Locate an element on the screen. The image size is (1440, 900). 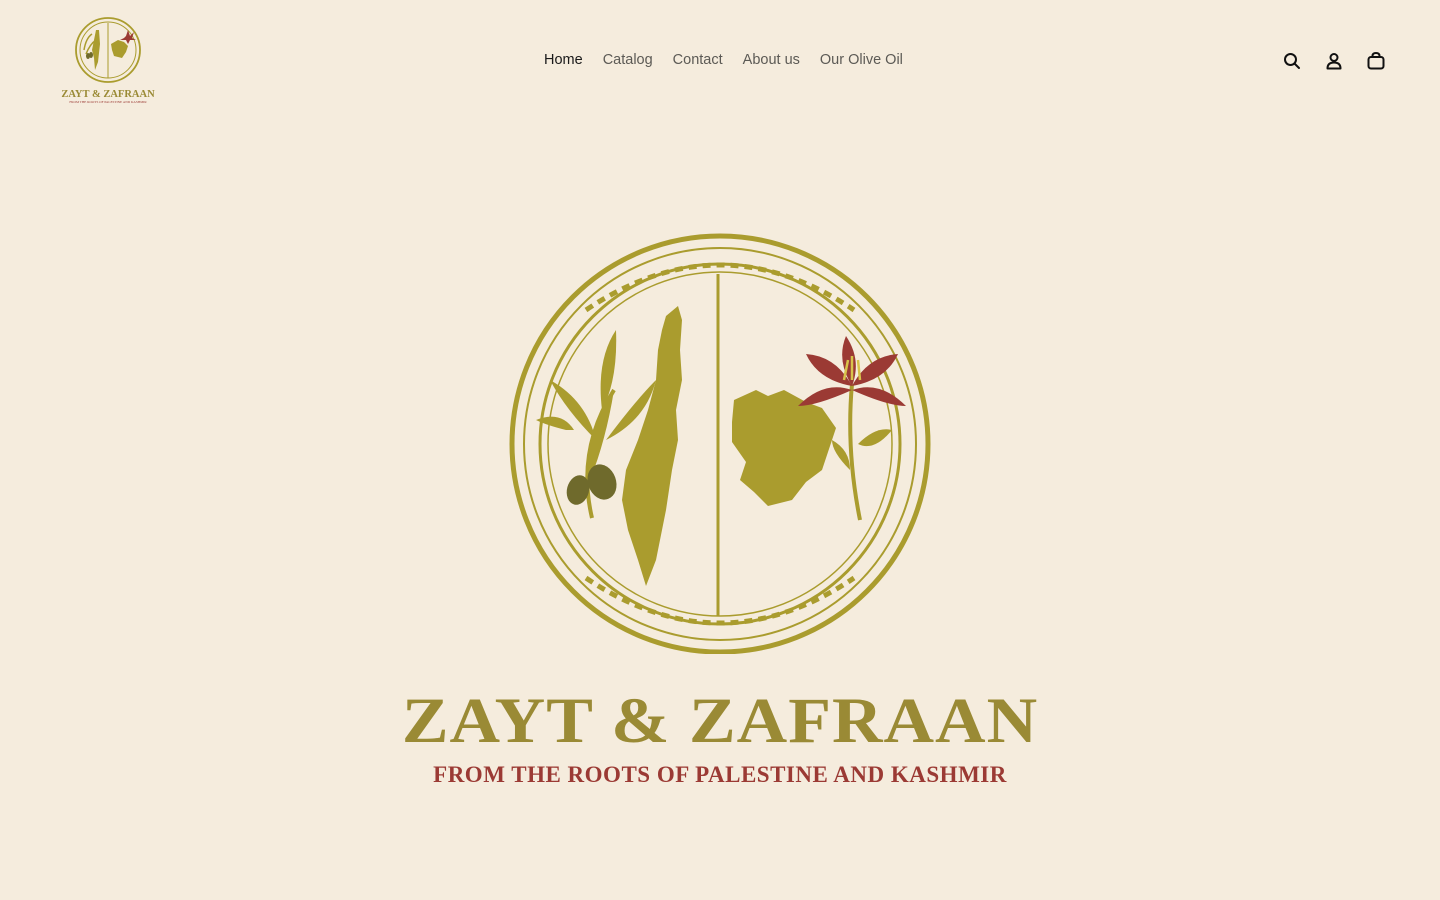
nav-home: Home is located at coordinates (563, 60).